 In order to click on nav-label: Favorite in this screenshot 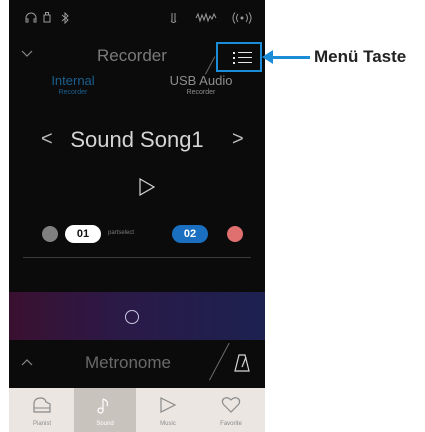, I will do `click(231, 424)`.